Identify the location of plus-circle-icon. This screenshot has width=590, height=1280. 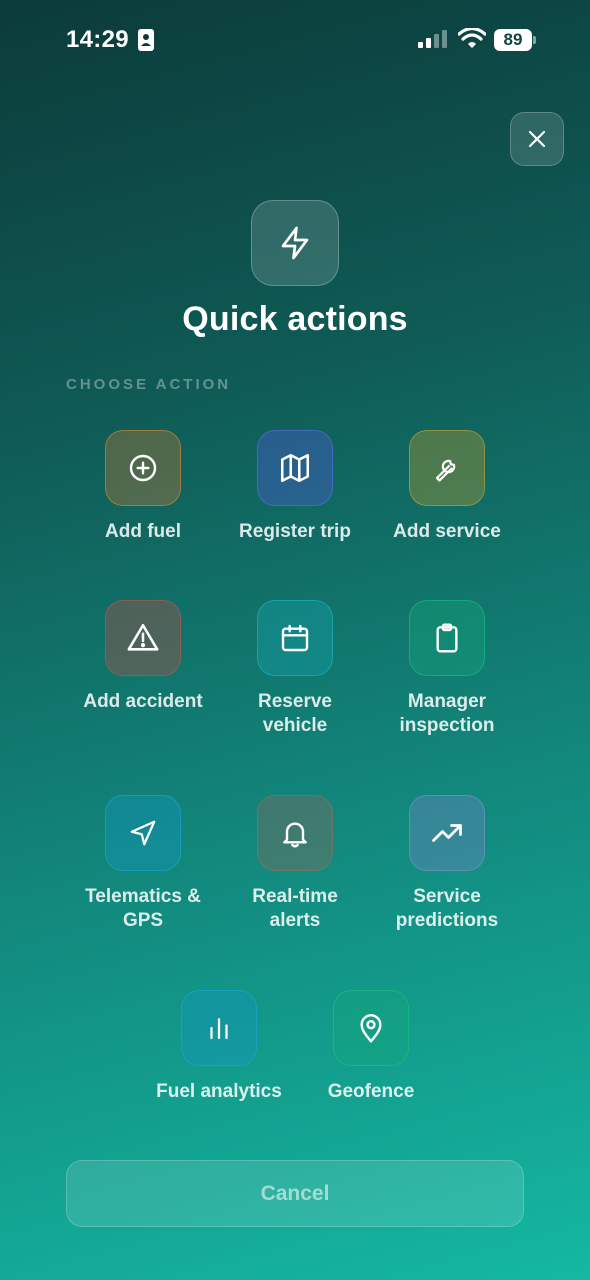
(143, 468).